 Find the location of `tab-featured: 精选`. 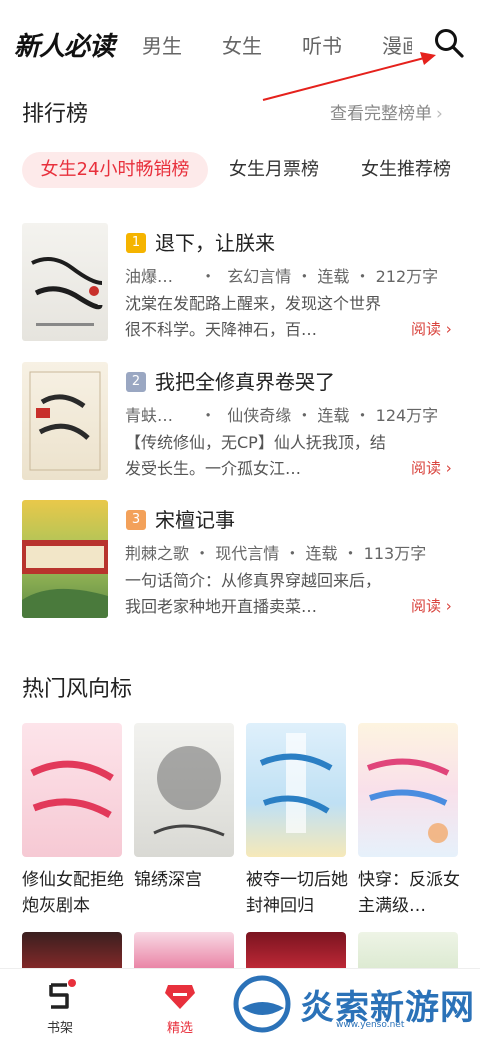

tab-featured: 精选 is located at coordinates (180, 1006).